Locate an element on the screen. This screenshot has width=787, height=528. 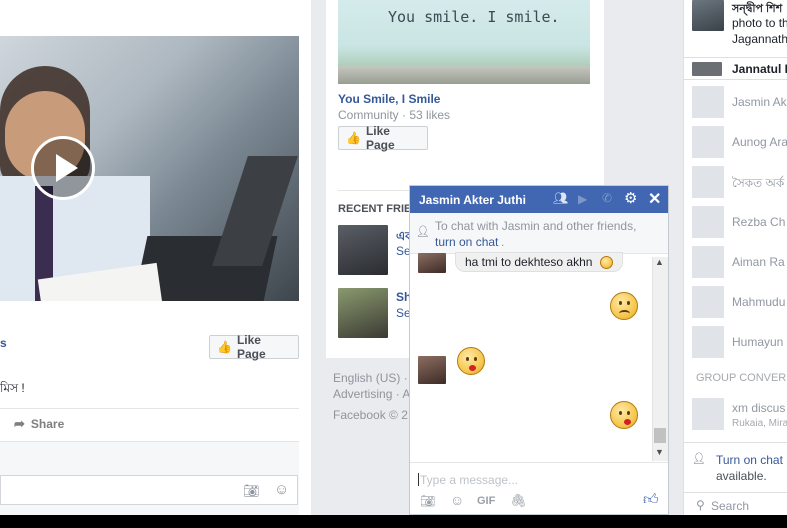
banner-text: You smile. I smile. is located at coordinates (474, 17).